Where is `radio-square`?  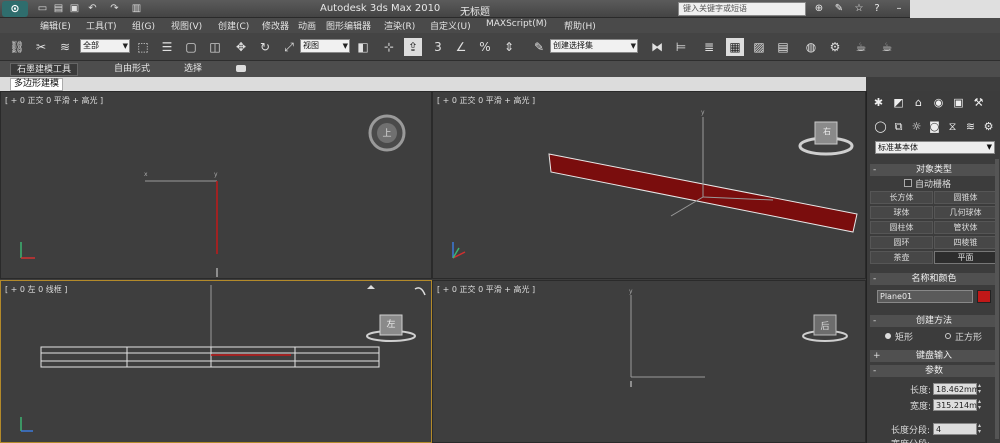
radio-square is located at coordinates (948, 336).